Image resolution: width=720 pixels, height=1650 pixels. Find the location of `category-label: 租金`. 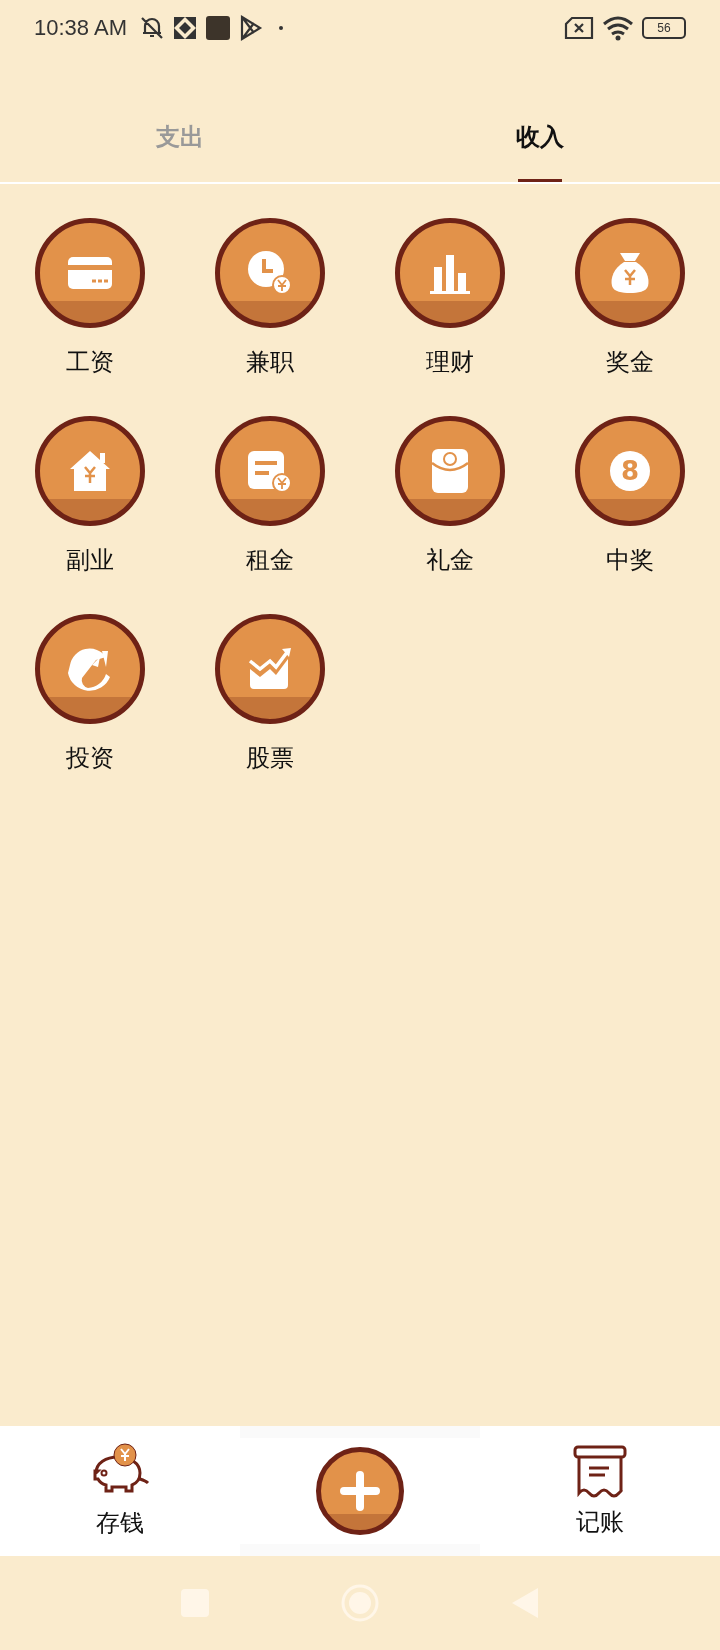

category-label: 租金 is located at coordinates (270, 560).